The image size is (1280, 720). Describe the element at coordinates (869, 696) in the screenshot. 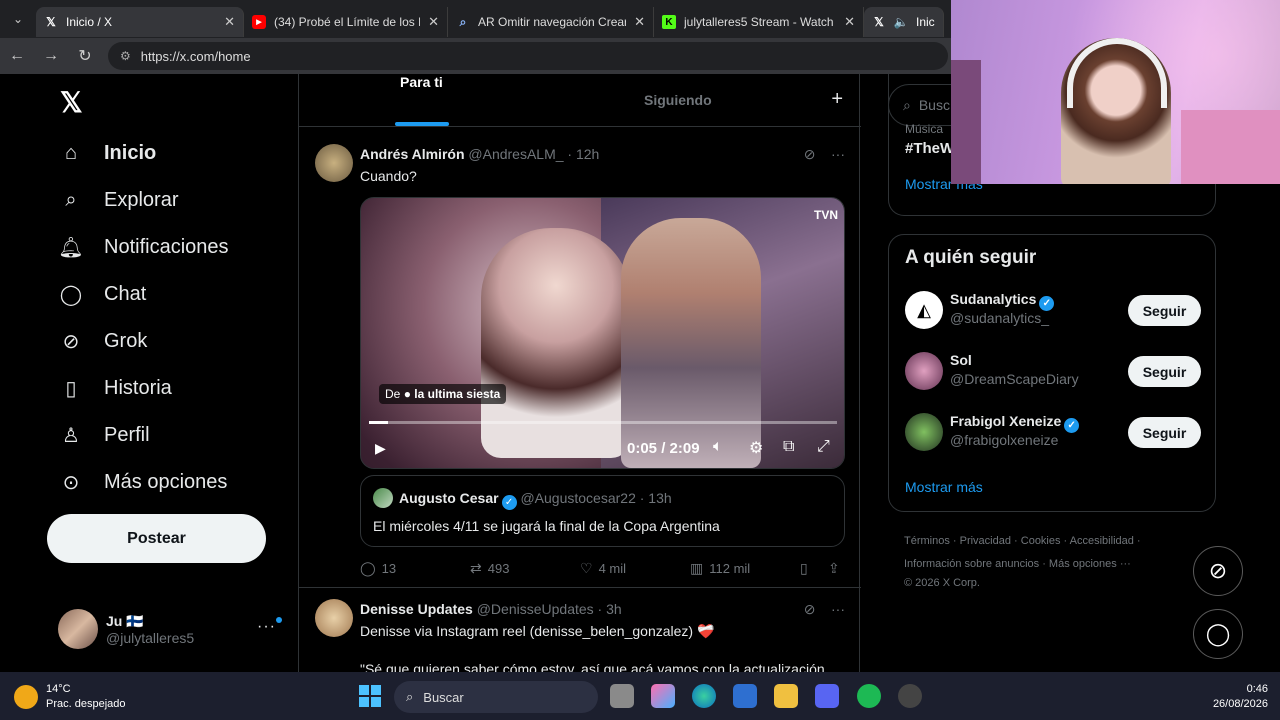

I see `spotify-icon` at that location.